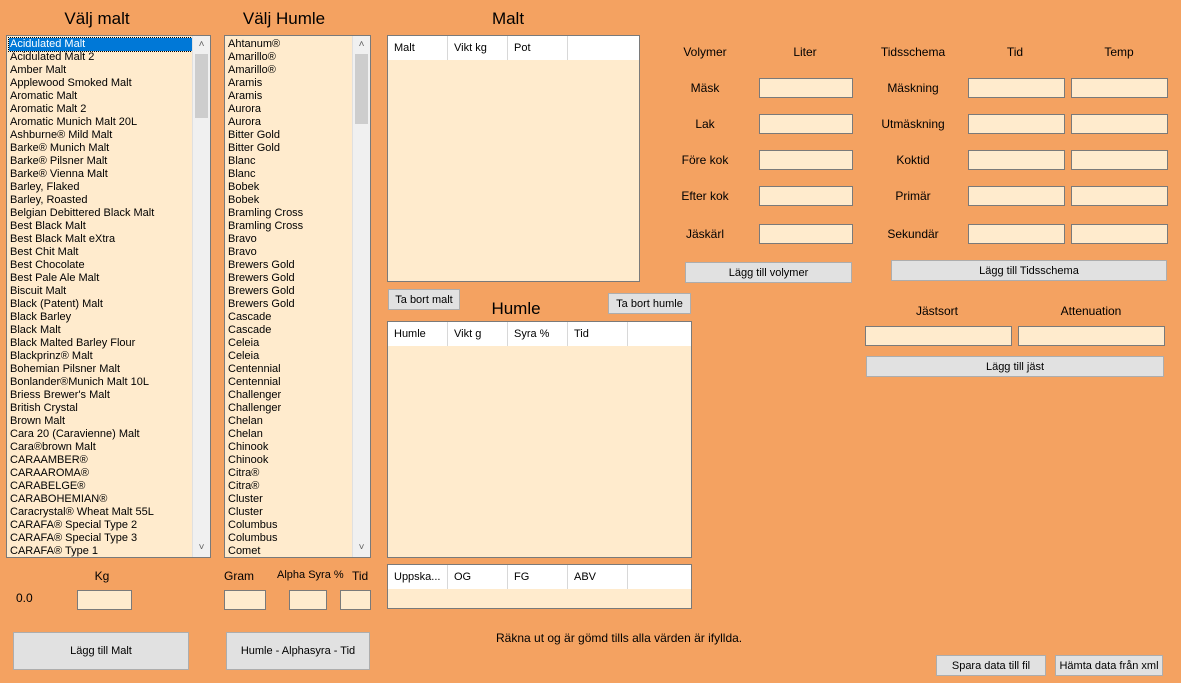  Describe the element at coordinates (355, 600) in the screenshot. I see `tid-input` at that location.